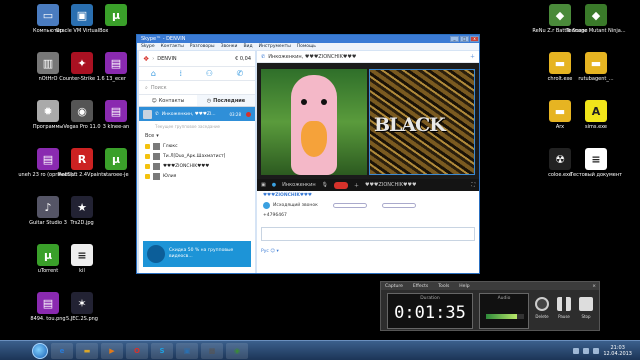  I want to click on stop-icon, so click(586, 304).